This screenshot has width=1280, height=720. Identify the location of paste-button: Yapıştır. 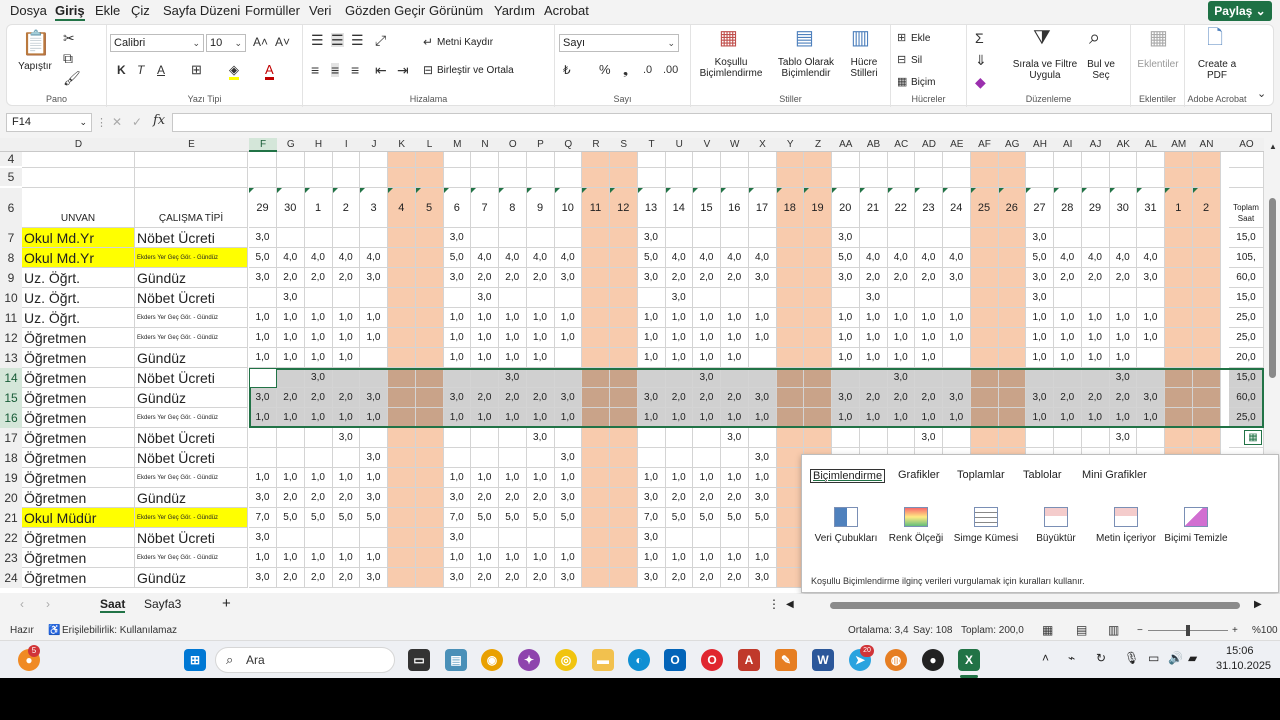
(35, 66).